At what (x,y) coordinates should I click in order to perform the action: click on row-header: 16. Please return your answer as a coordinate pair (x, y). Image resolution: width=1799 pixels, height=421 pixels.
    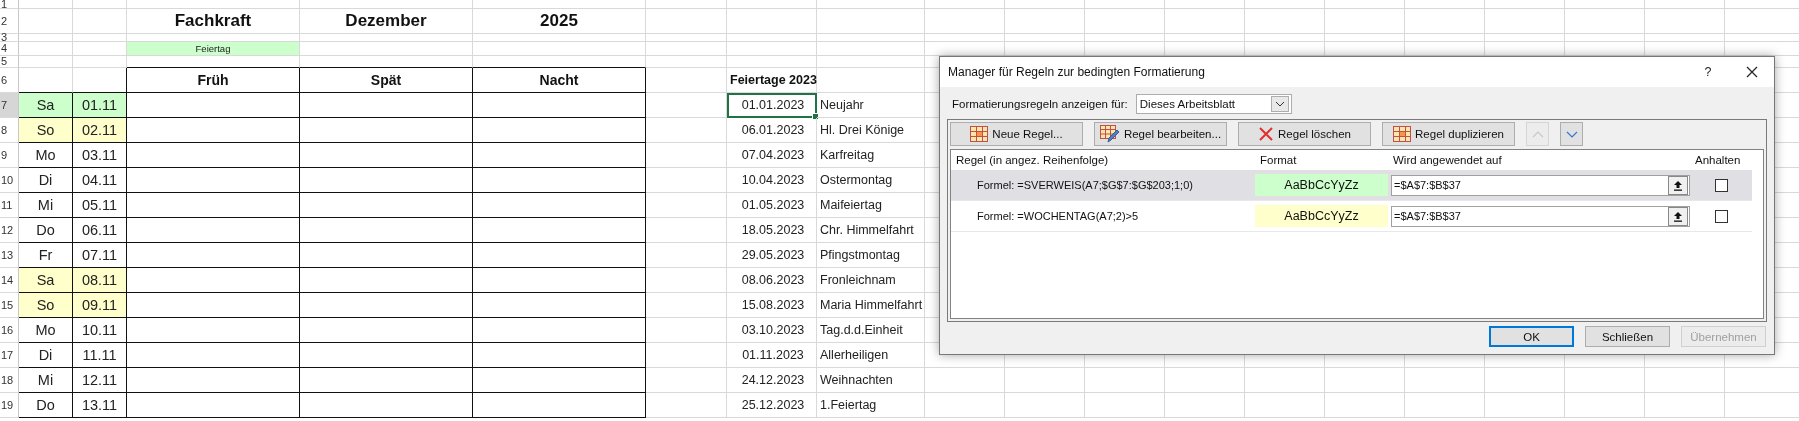
    Looking at the image, I should click on (9, 330).